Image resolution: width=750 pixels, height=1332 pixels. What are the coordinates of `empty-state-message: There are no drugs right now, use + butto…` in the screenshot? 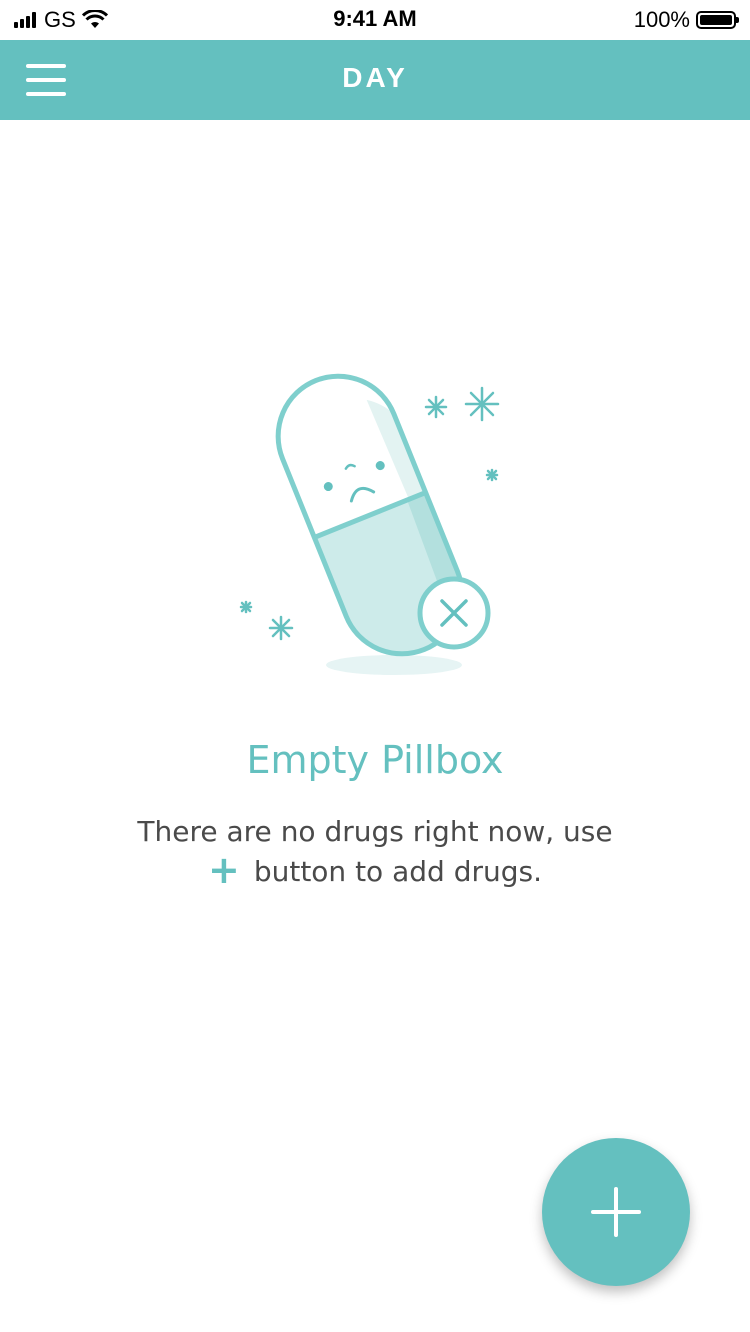 It's located at (375, 852).